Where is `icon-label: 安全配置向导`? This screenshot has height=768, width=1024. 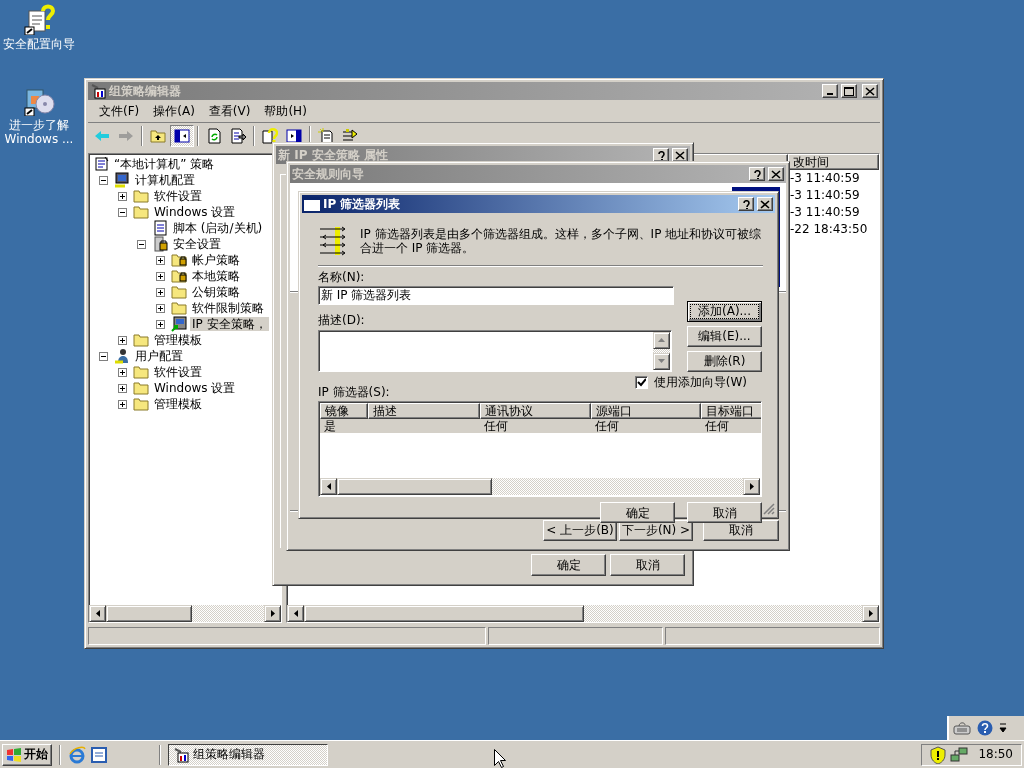 icon-label: 安全配置向导 is located at coordinates (39, 44).